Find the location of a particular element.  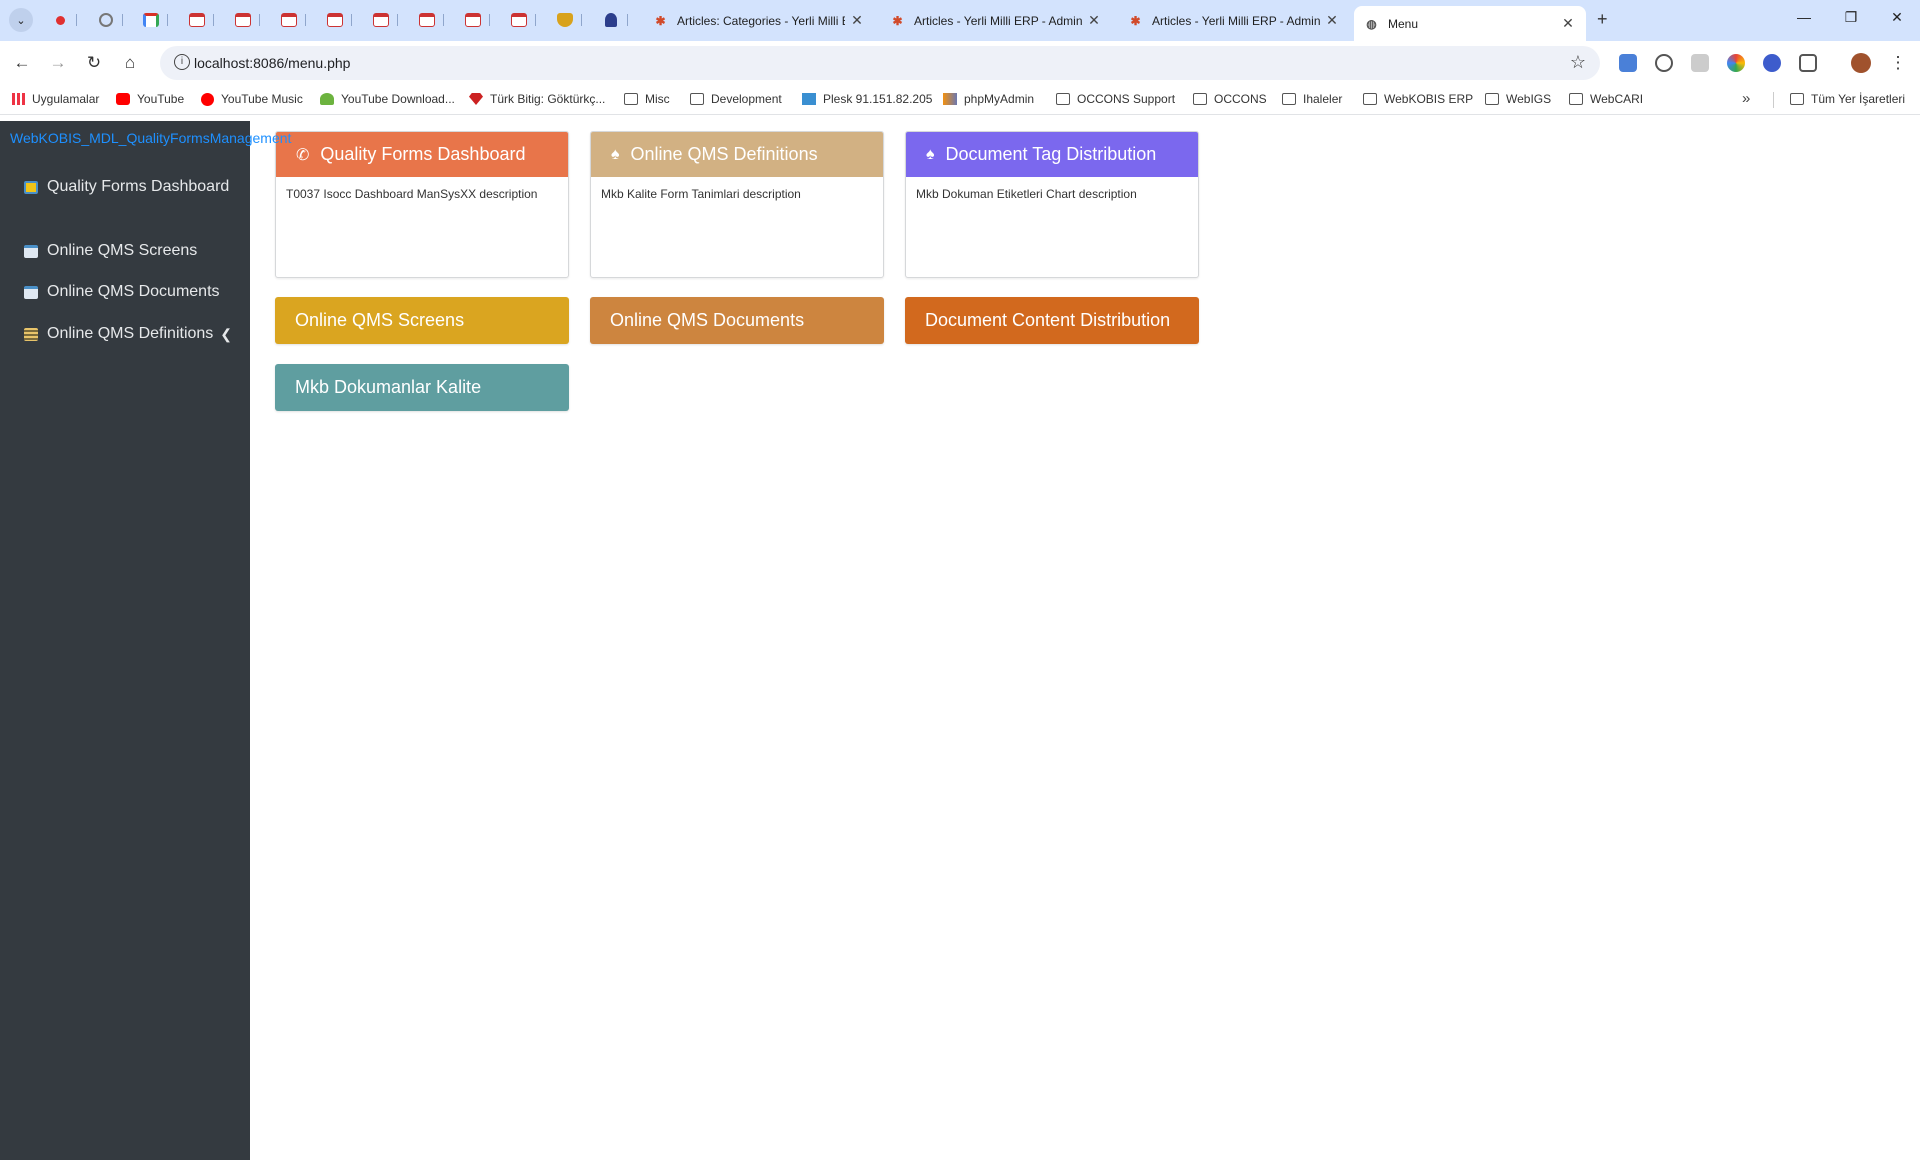

sidebar-item-label: Online QMS Definitions is located at coordinates (130, 333).